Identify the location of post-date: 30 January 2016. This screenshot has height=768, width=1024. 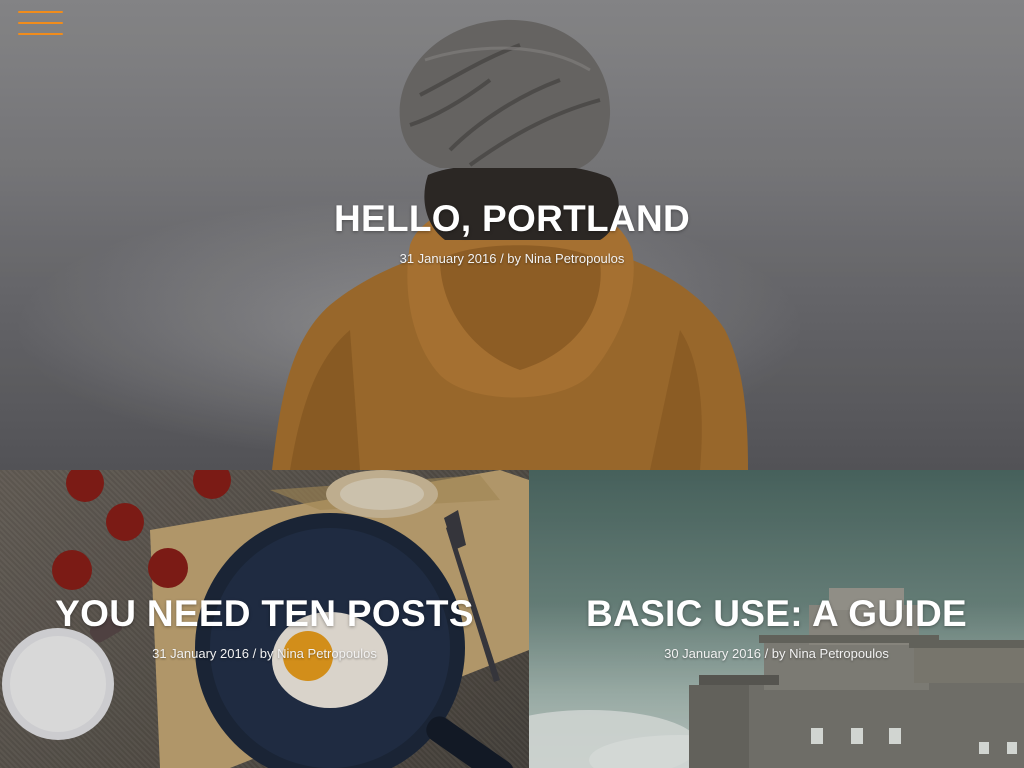
(712, 653).